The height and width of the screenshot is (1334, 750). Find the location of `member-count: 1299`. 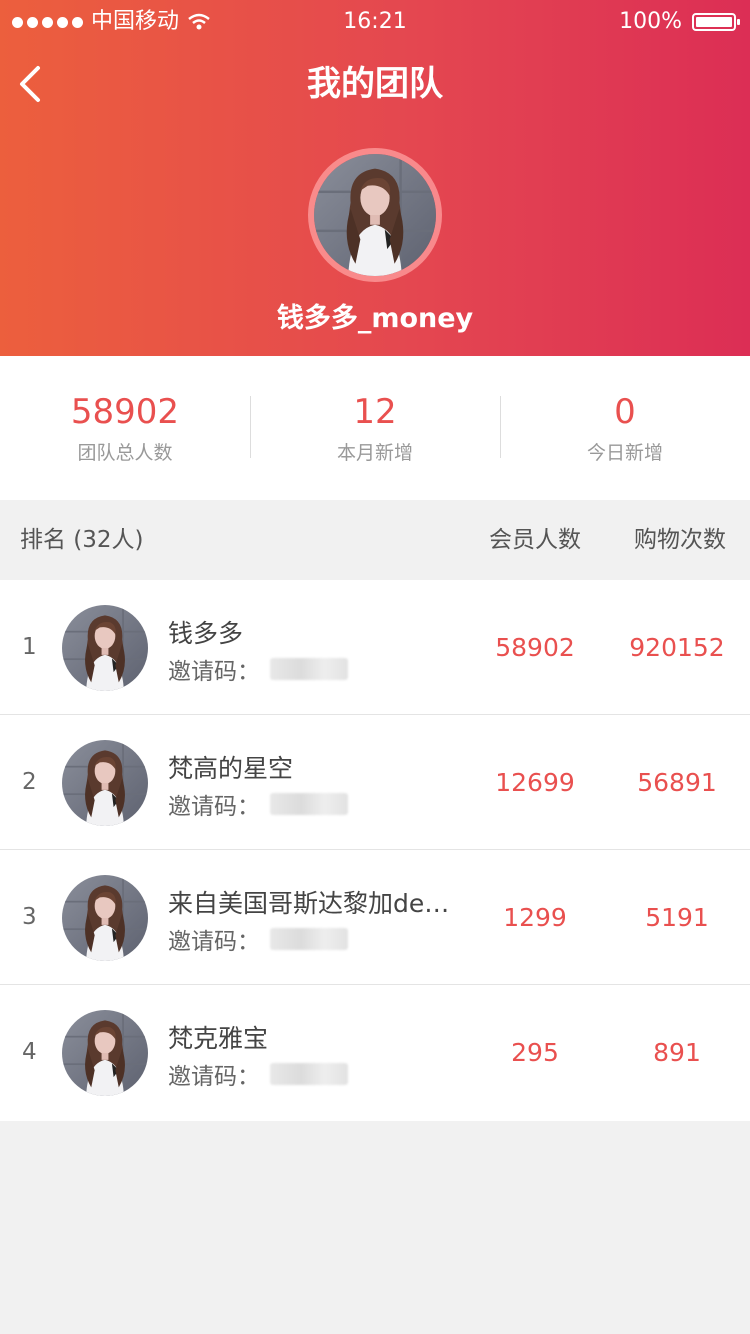

member-count: 1299 is located at coordinates (535, 917).